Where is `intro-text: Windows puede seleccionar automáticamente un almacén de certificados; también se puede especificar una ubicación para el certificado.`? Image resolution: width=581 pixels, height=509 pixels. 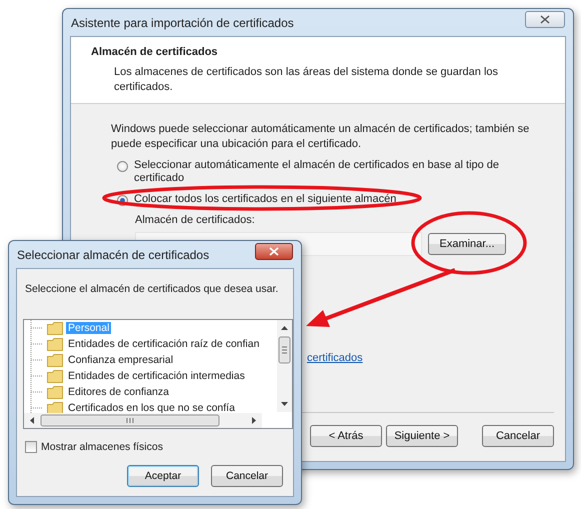 intro-text: Windows puede seleccionar automáticamente un almacén de certificados; también se puede especificar una ubicación para el certificado. is located at coordinates (320, 137).